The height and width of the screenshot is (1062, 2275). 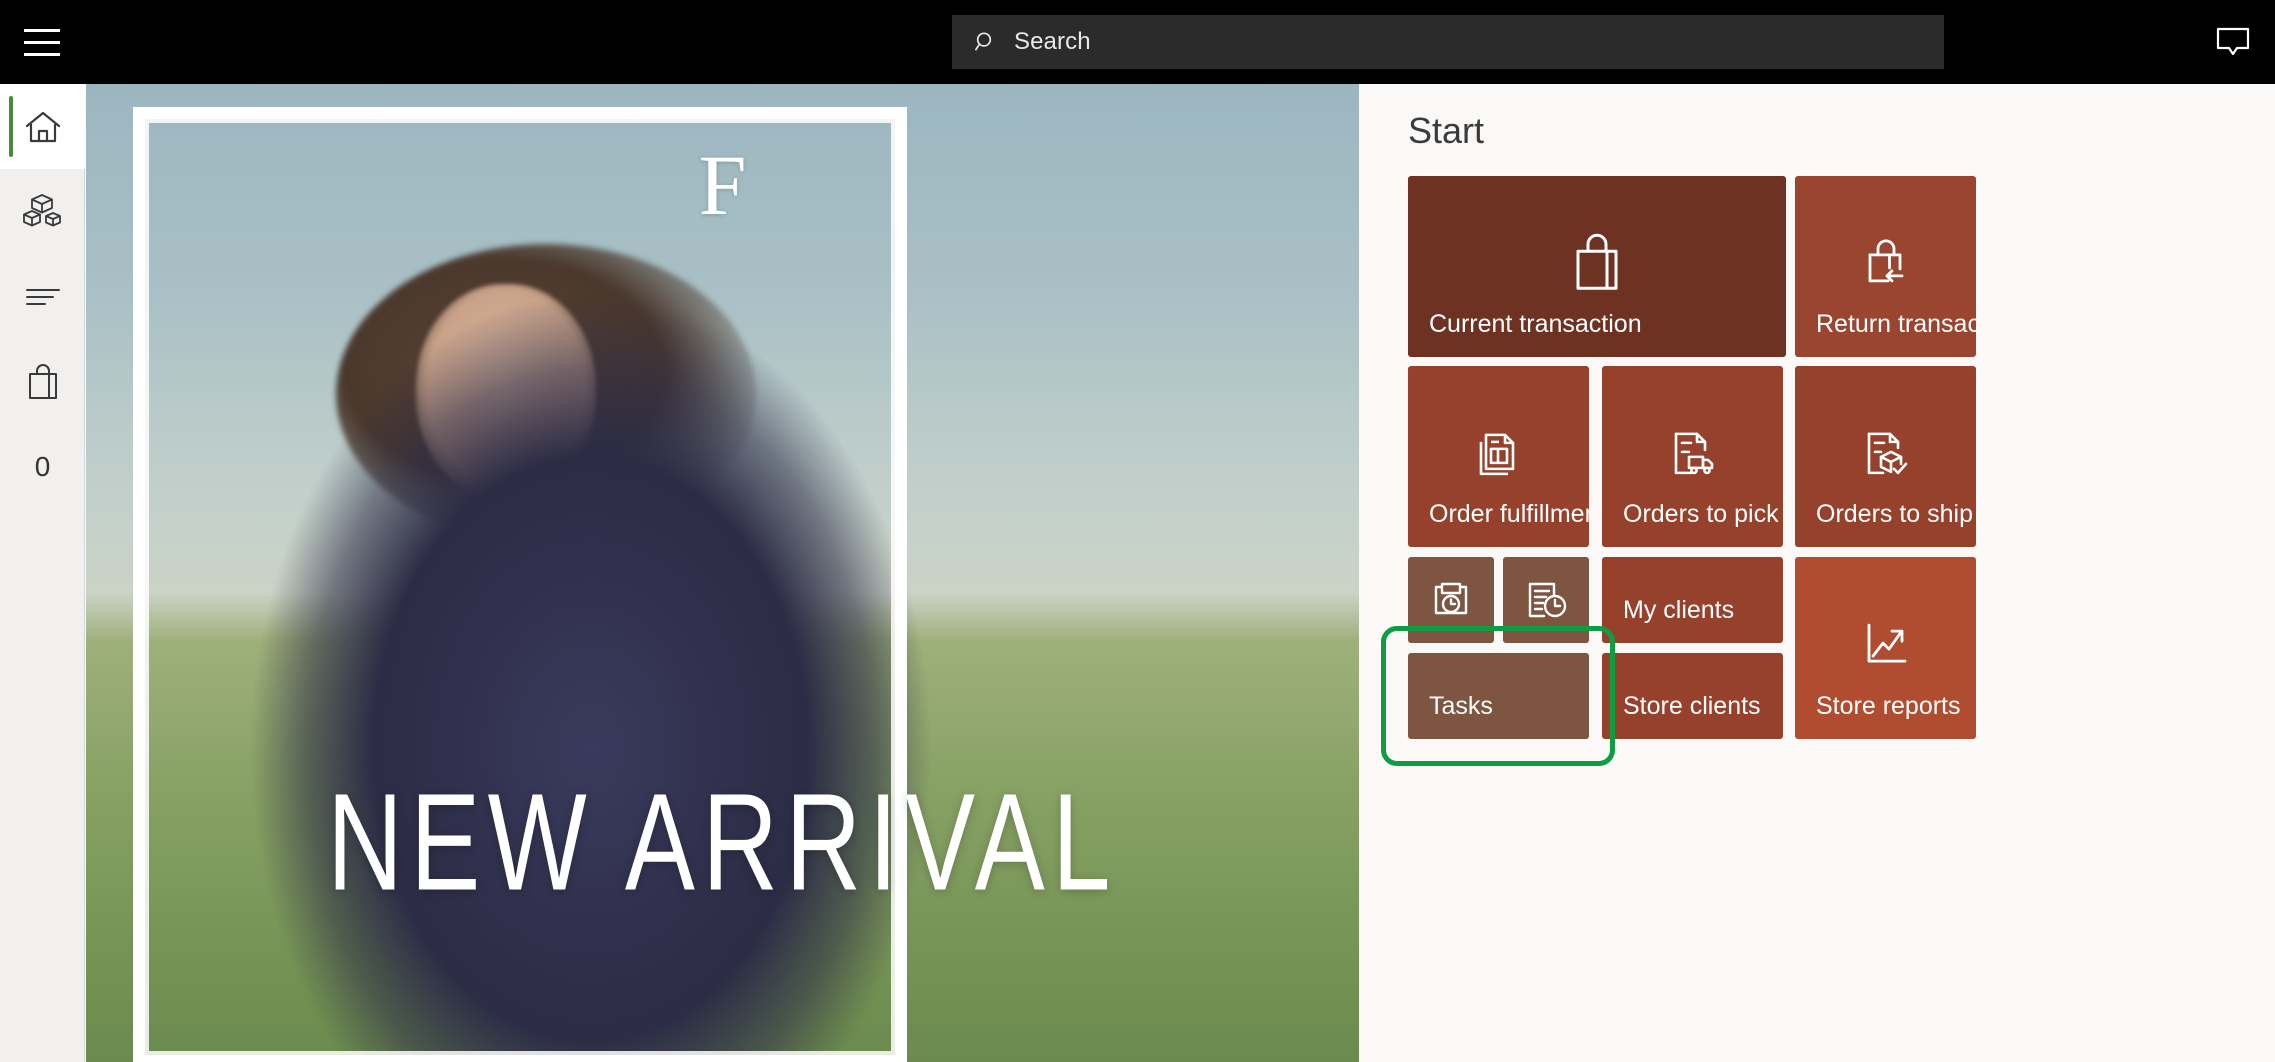 I want to click on list-icon, so click(x=43, y=297).